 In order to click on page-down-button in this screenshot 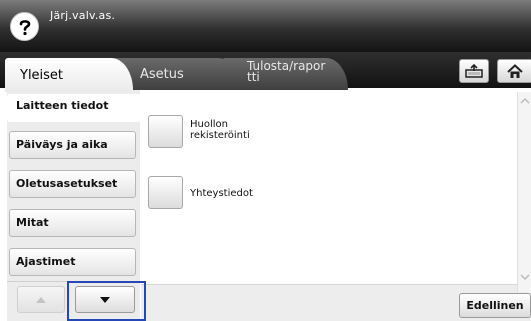, I will do `click(105, 299)`.